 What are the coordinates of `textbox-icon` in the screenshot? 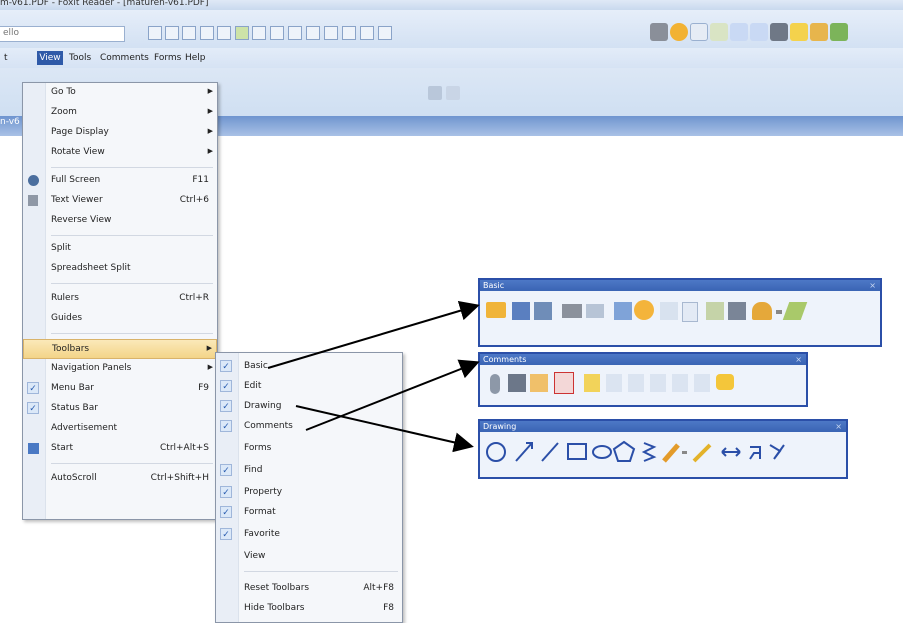 It's located at (539, 383).